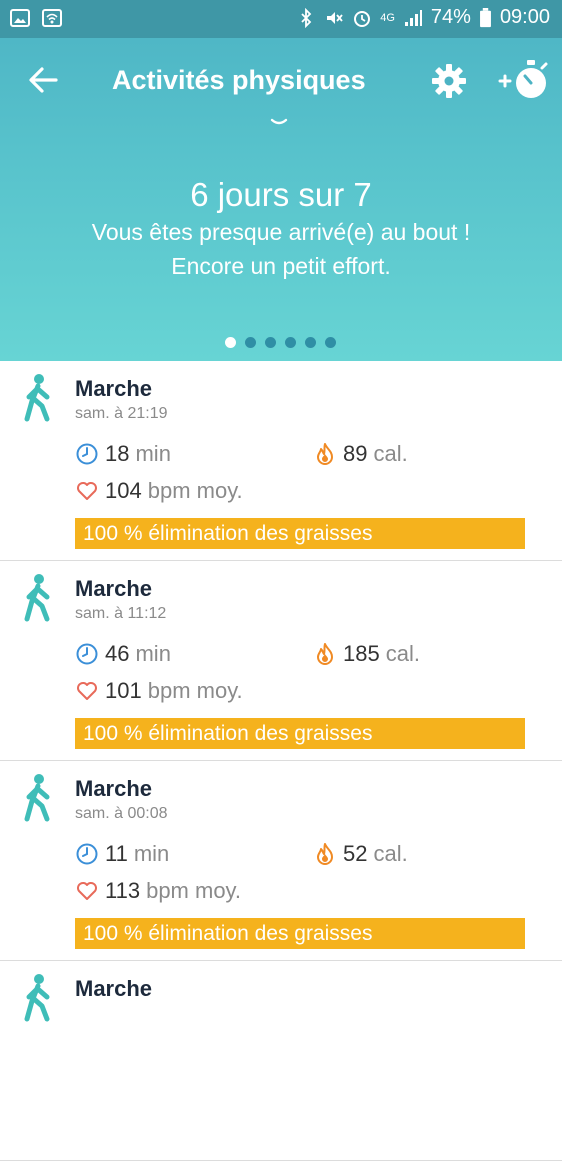 The image size is (562, 1161). I want to click on heart-rate-stat: 104 bpm moy., so click(159, 491).